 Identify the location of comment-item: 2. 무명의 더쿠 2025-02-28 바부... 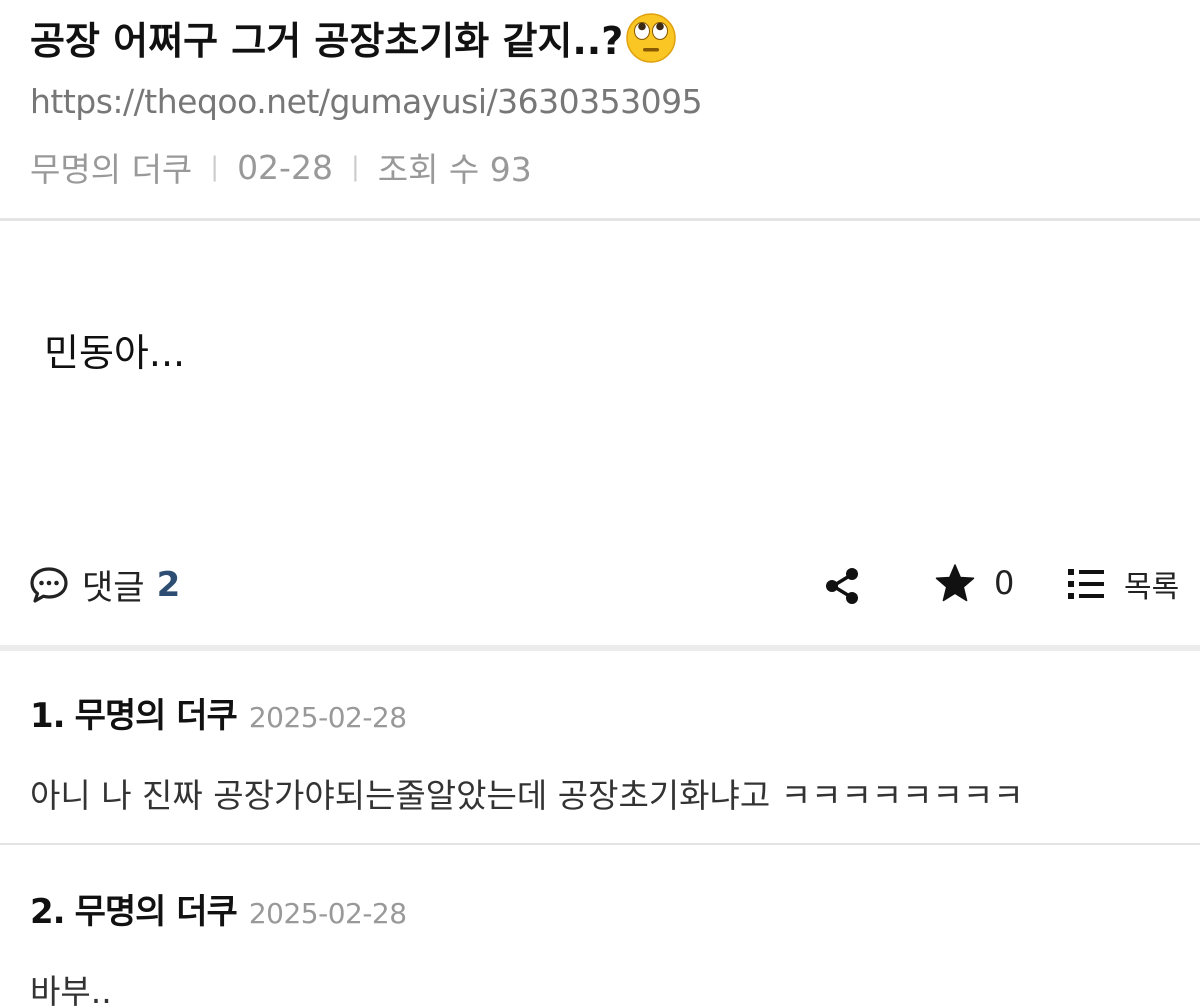
(600, 946).